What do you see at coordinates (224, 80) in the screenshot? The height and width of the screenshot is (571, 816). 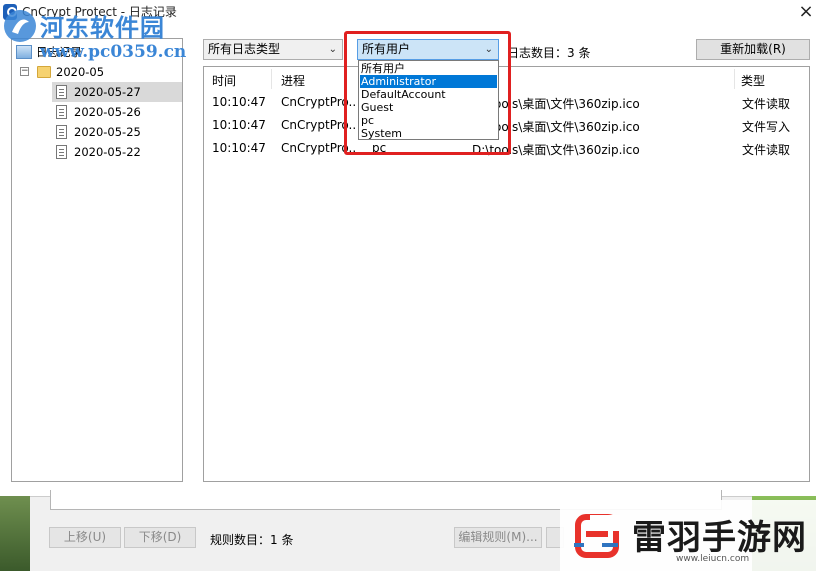 I see `column-header-time: 时间` at bounding box center [224, 80].